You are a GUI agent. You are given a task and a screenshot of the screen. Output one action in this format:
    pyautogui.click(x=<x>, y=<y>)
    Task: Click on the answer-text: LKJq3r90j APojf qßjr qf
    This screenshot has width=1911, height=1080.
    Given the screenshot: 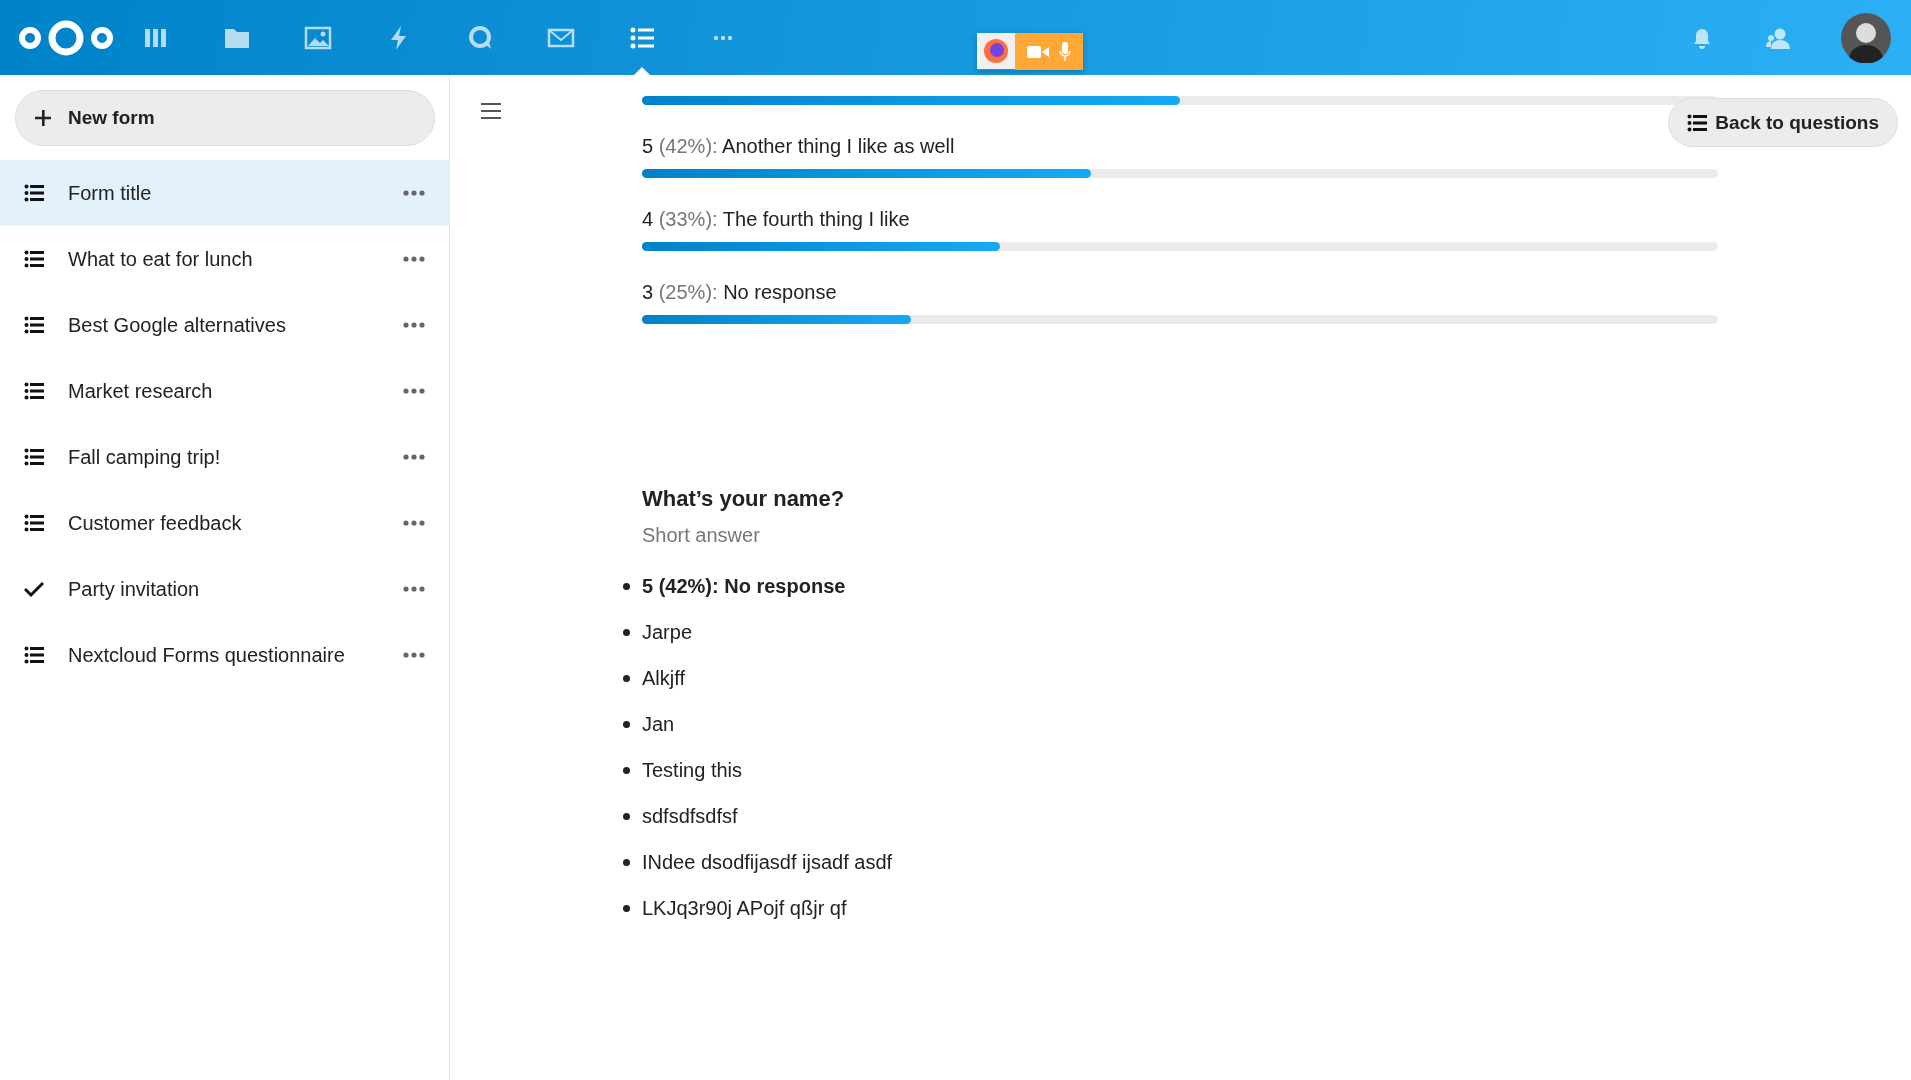 What is the action you would take?
    pyautogui.click(x=744, y=908)
    